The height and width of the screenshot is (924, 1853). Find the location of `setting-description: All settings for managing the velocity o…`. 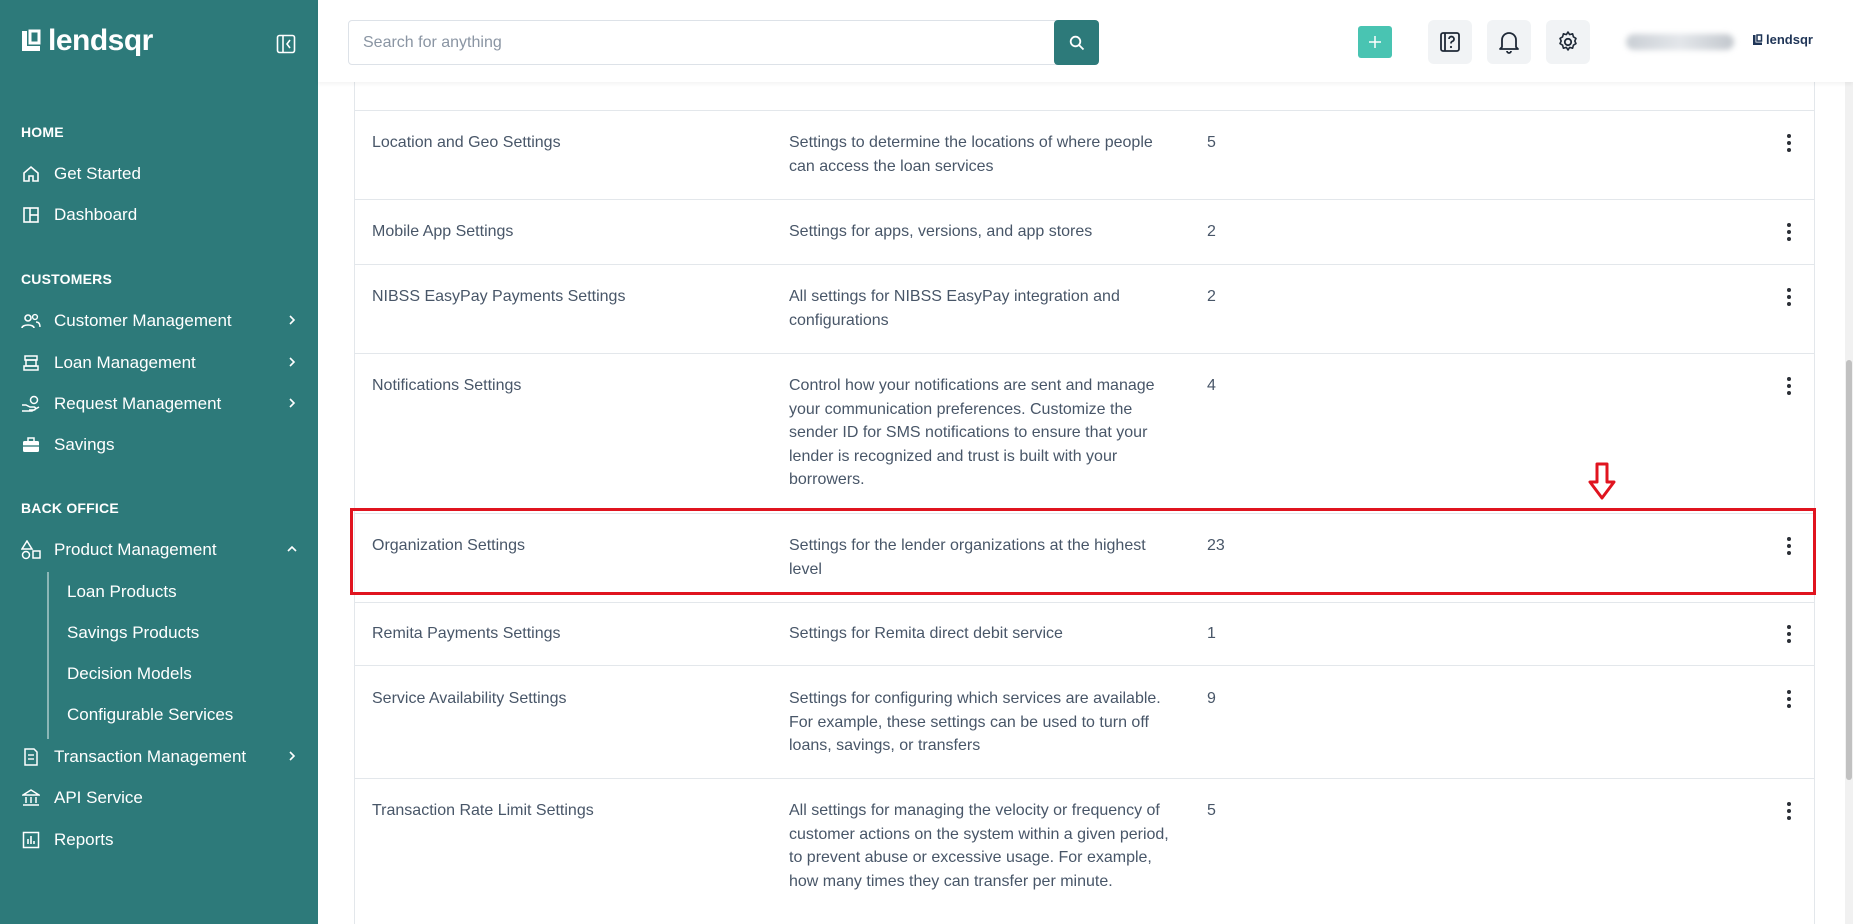

setting-description: All settings for managing the velocity o… is located at coordinates (979, 846).